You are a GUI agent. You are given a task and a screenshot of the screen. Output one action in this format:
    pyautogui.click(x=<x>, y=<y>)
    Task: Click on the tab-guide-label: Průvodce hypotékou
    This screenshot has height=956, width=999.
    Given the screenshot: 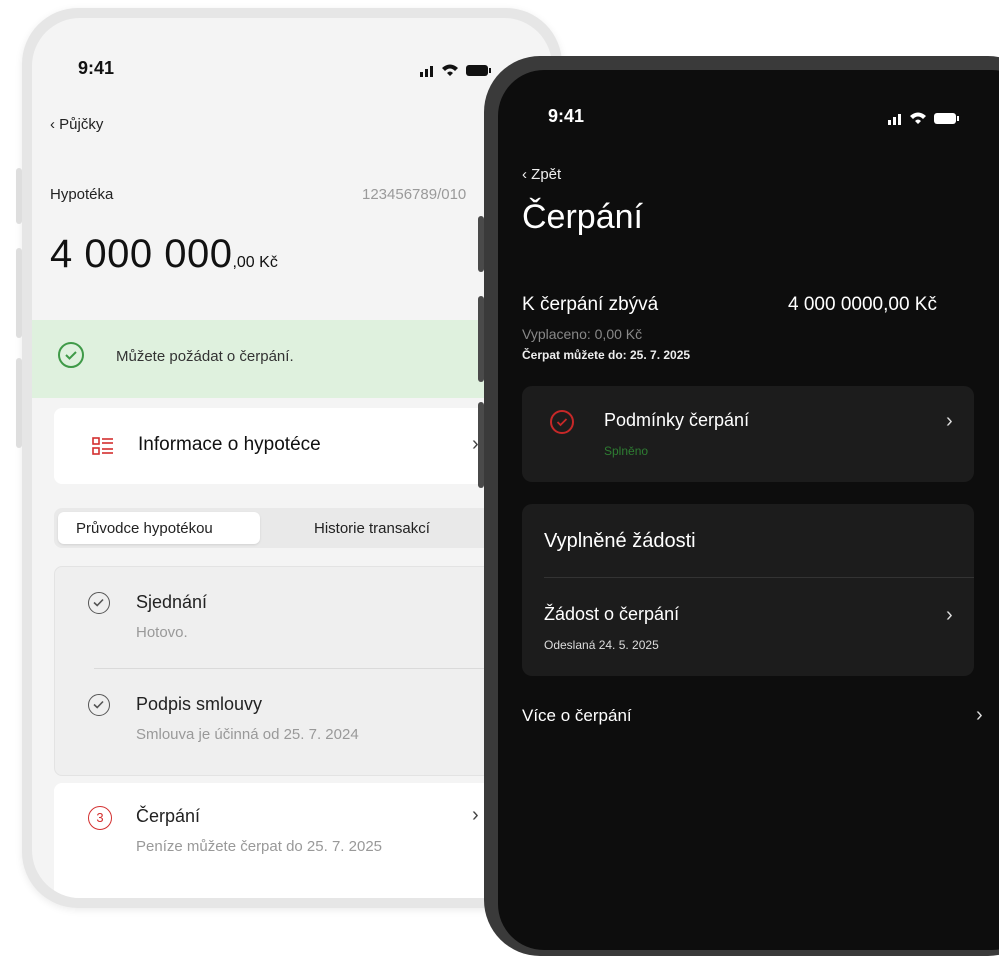 What is the action you would take?
    pyautogui.click(x=144, y=528)
    